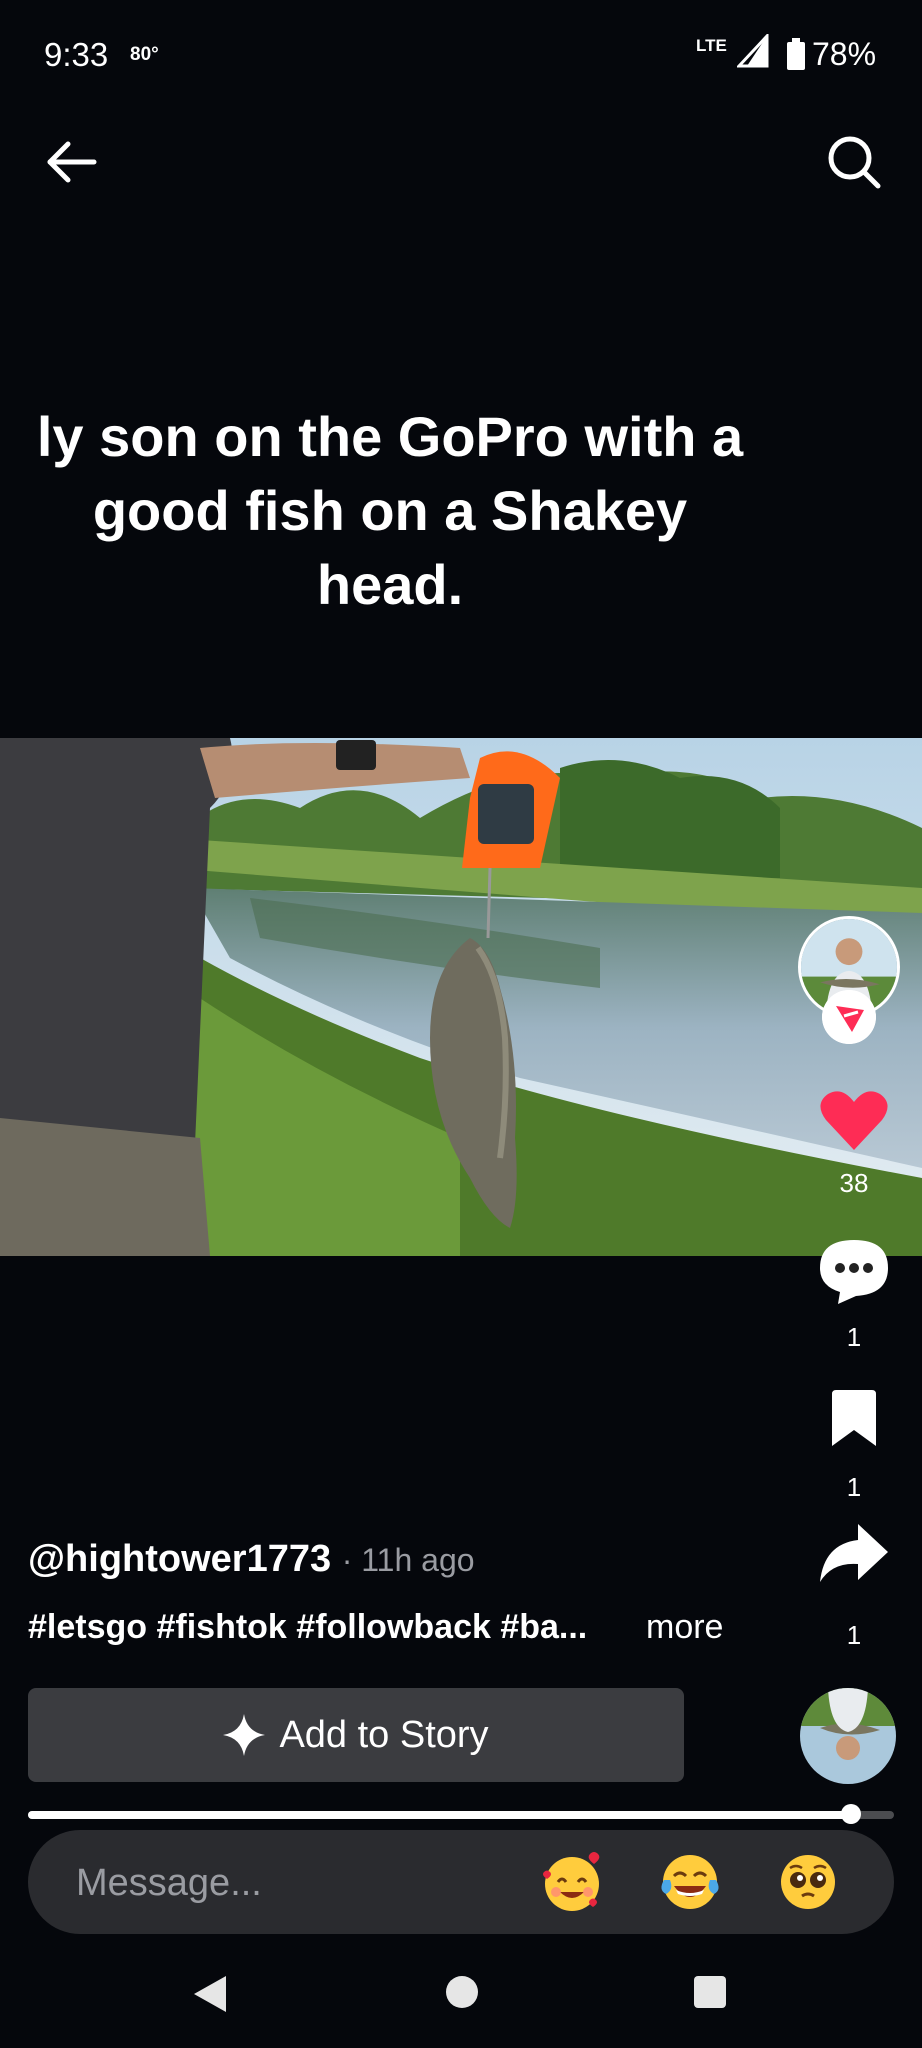 The image size is (922, 2048). Describe the element at coordinates (710, 1992) in the screenshot. I see `nav-recents-icon` at that location.